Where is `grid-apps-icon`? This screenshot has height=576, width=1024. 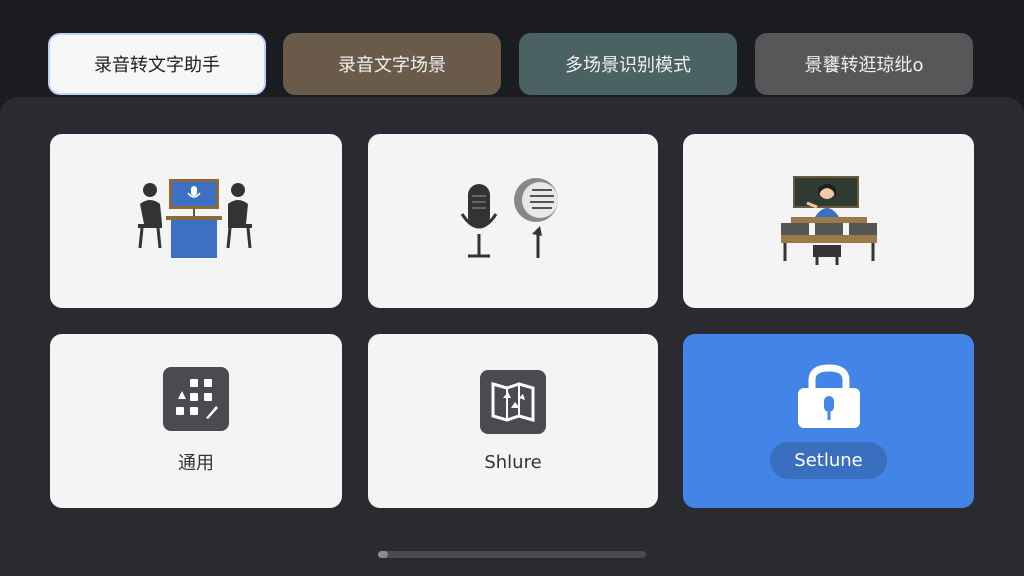
grid-apps-icon is located at coordinates (196, 399).